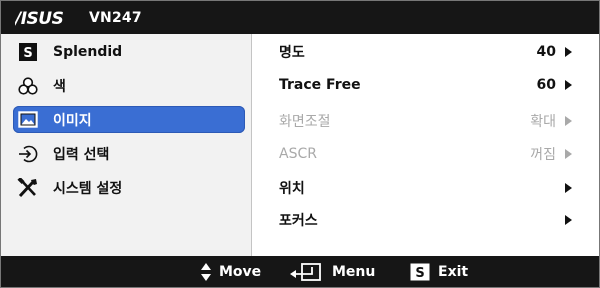  I want to click on sidebar-item-splendid: S Splendid, so click(129, 51).